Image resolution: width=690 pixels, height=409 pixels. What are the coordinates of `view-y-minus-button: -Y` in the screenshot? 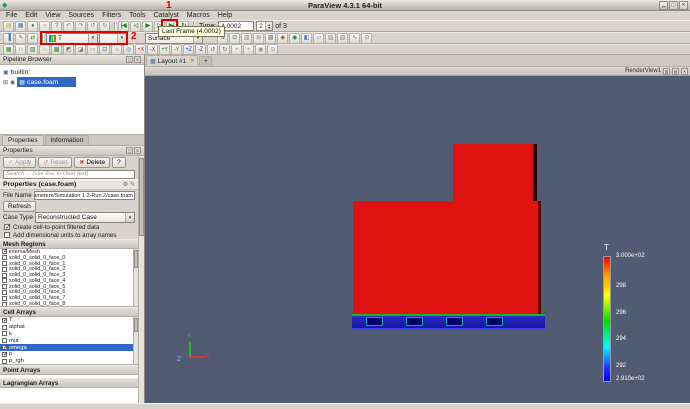 It's located at (176, 49).